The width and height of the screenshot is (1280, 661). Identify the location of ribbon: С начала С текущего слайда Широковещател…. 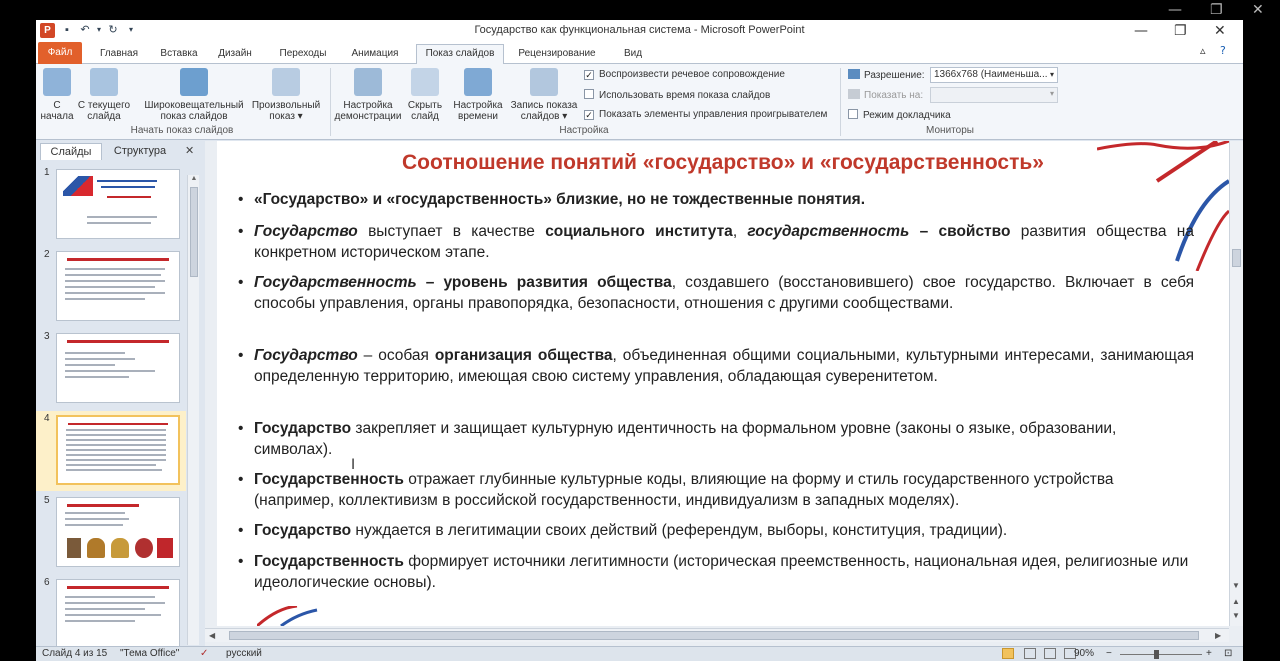
(639, 102).